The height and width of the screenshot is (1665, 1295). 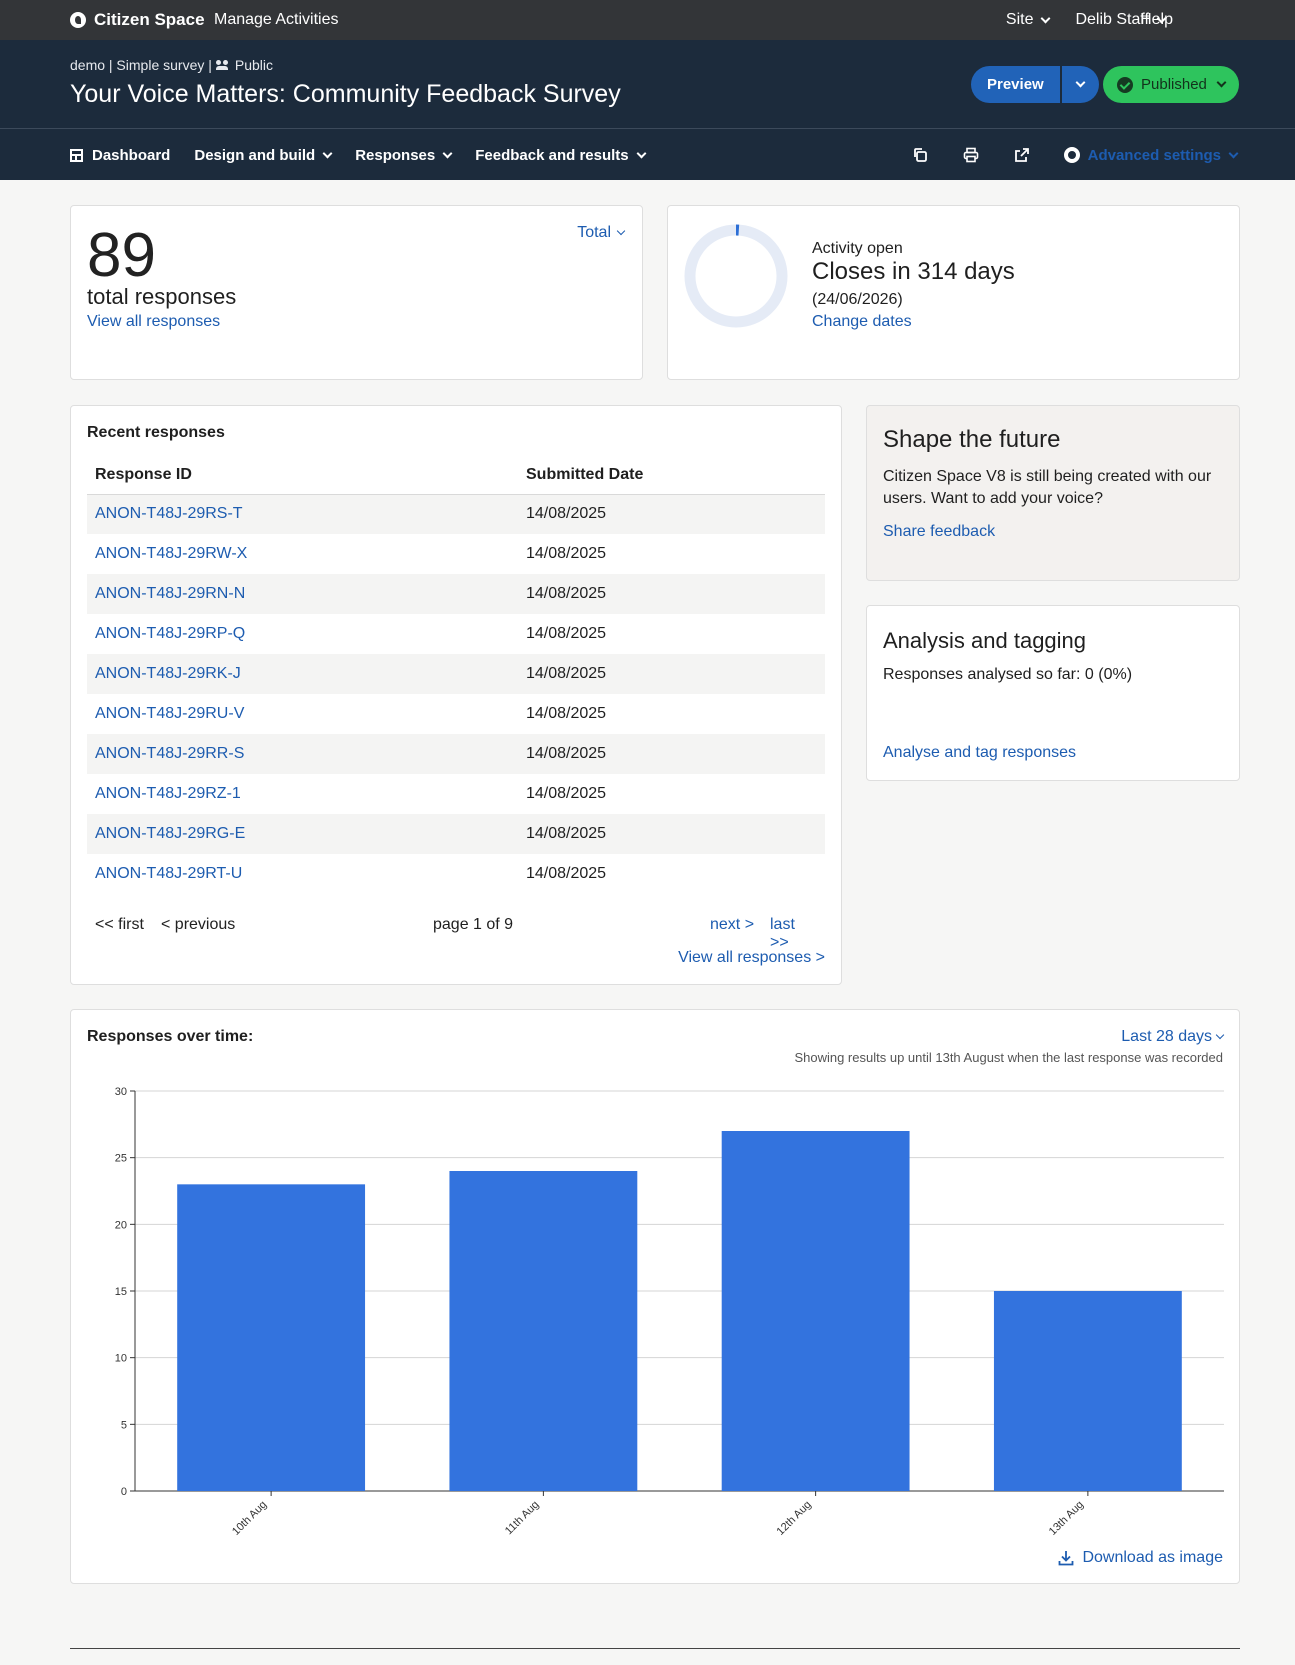 I want to click on table-row: ANON-T48J-29RK-J 14/08/2025, so click(x=456, y=674).